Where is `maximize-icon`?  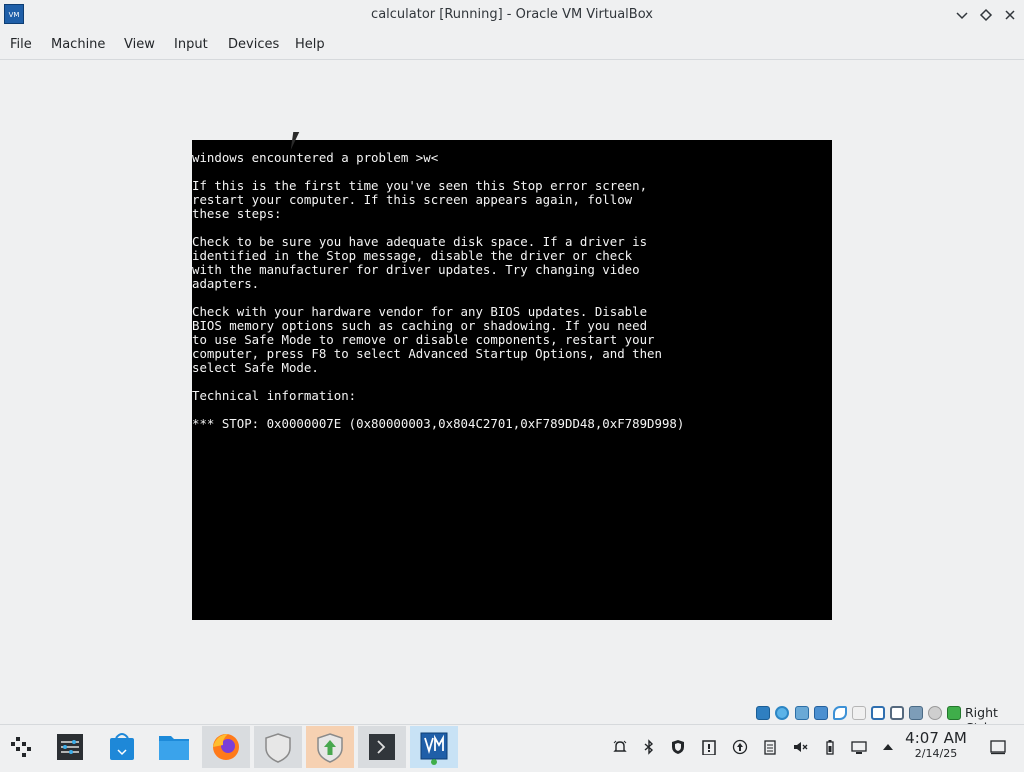 maximize-icon is located at coordinates (986, 15).